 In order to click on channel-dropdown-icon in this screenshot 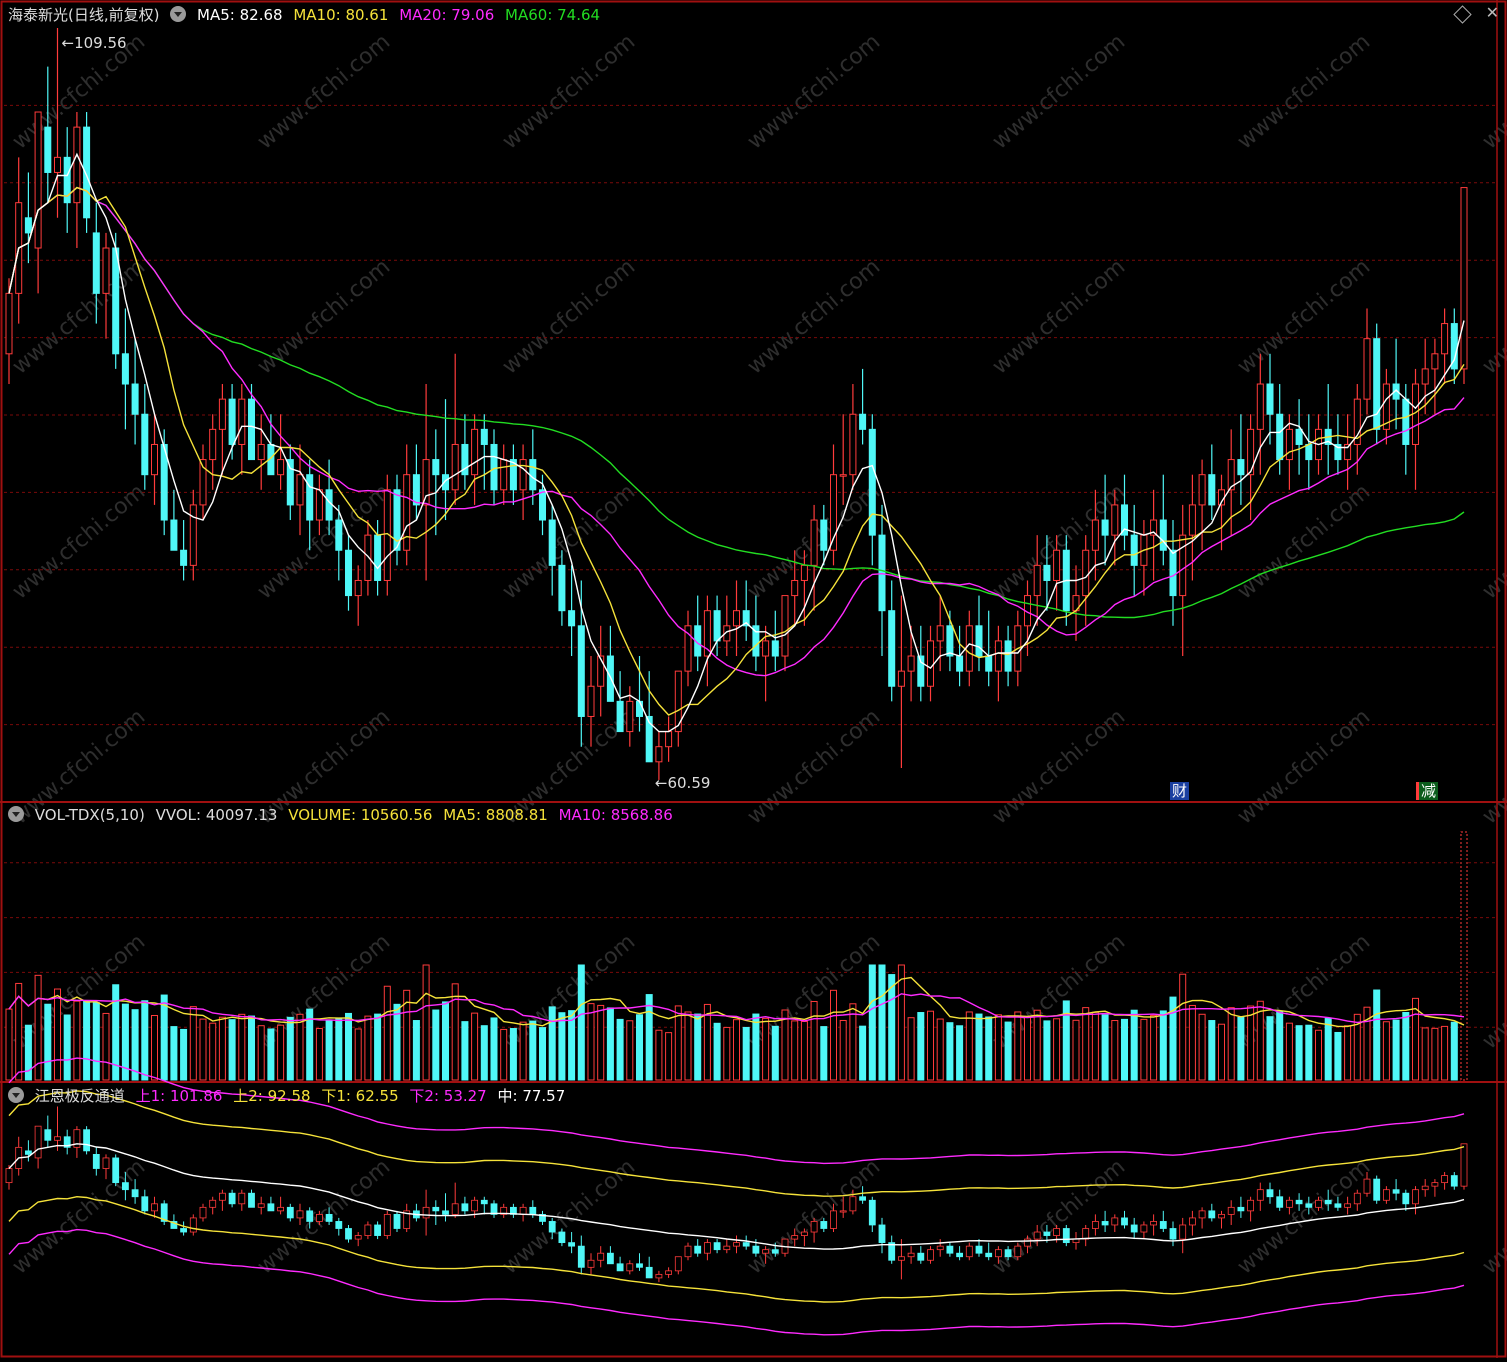, I will do `click(16, 1095)`.